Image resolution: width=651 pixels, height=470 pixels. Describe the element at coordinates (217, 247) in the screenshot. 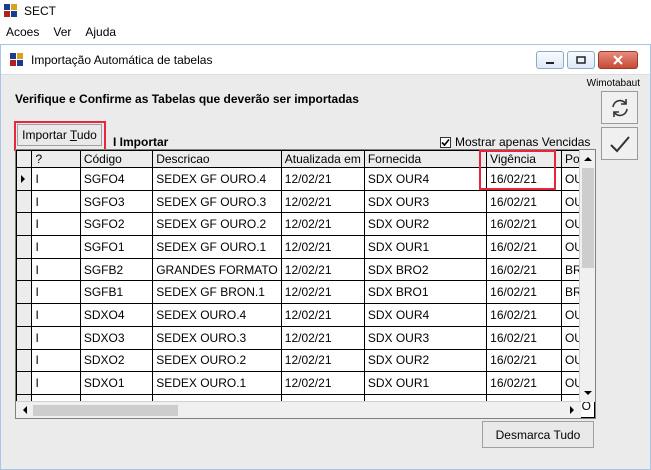

I see `cell-desc: SEDEX GF OURO.1` at that location.